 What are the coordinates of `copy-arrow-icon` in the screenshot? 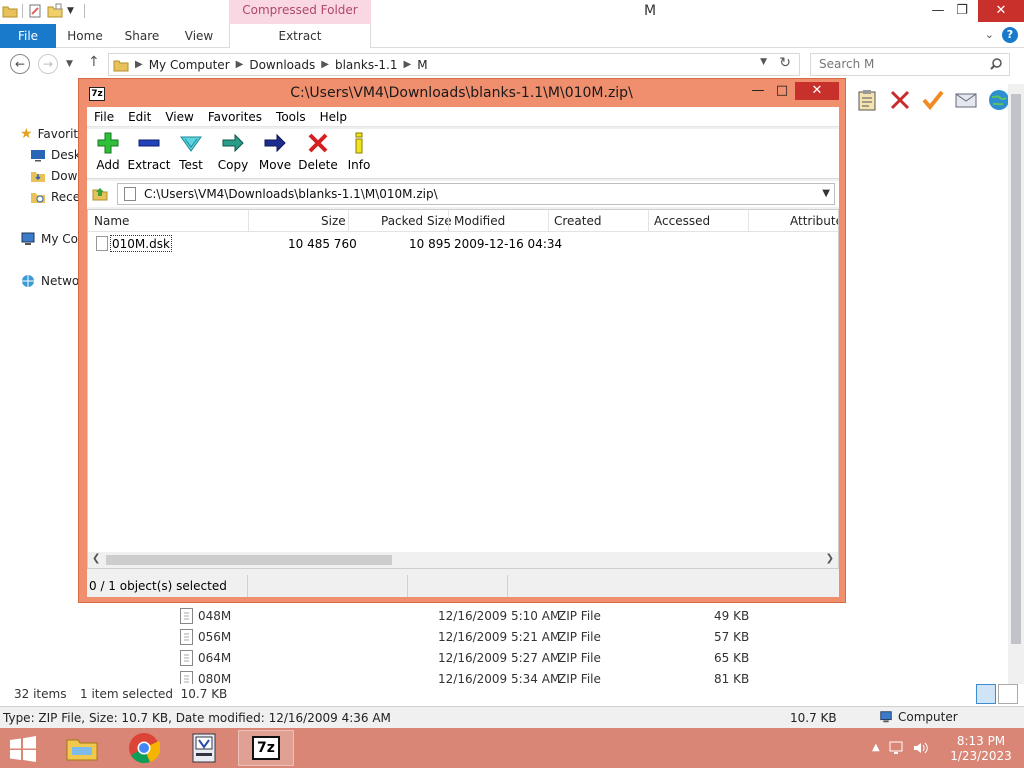 It's located at (233, 143).